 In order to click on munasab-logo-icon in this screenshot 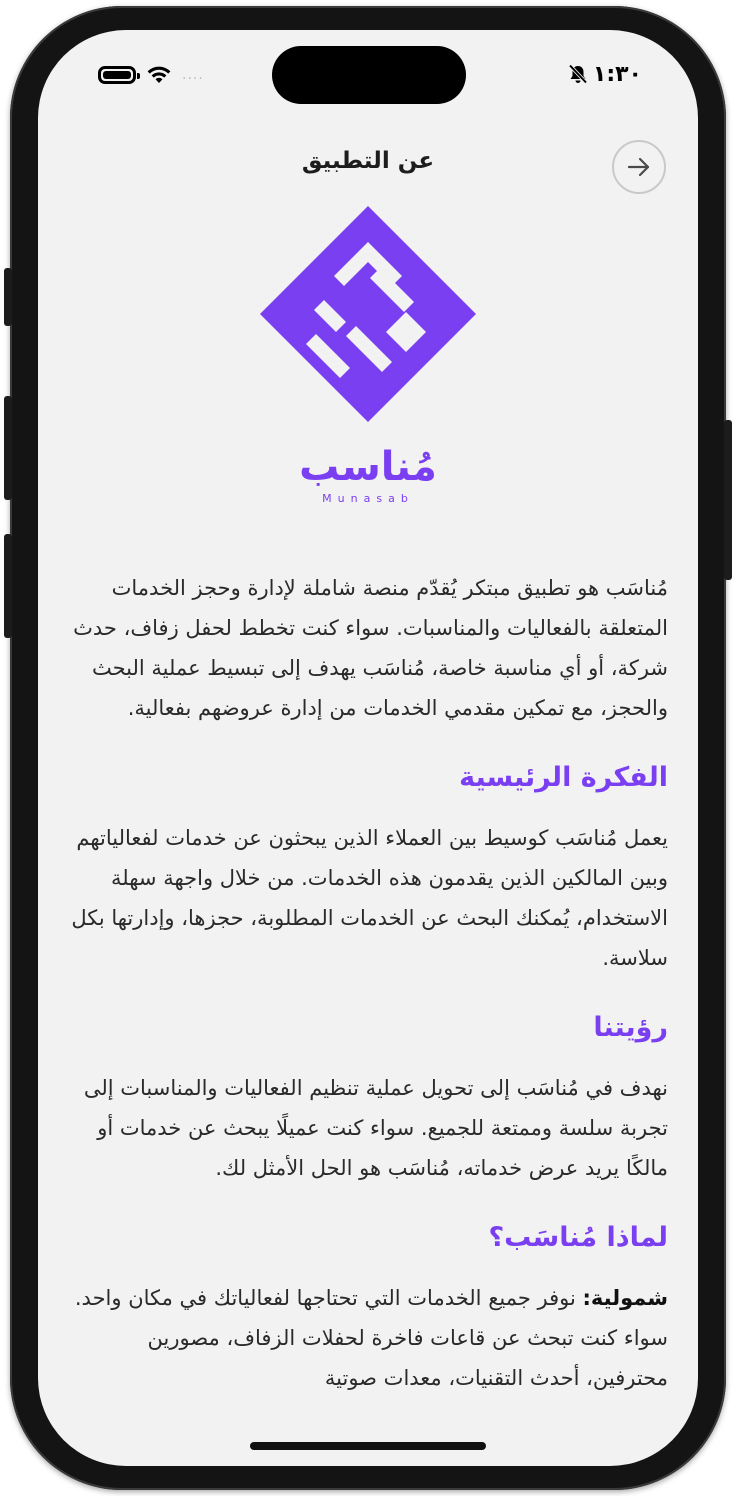, I will do `click(368, 314)`.